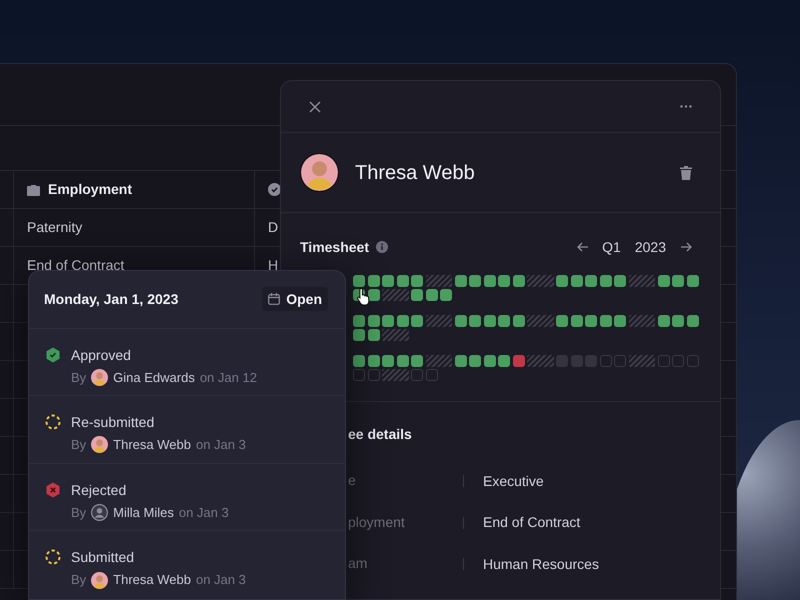 The width and height of the screenshot is (800, 600). What do you see at coordinates (352, 480) in the screenshot?
I see `field-label: e` at bounding box center [352, 480].